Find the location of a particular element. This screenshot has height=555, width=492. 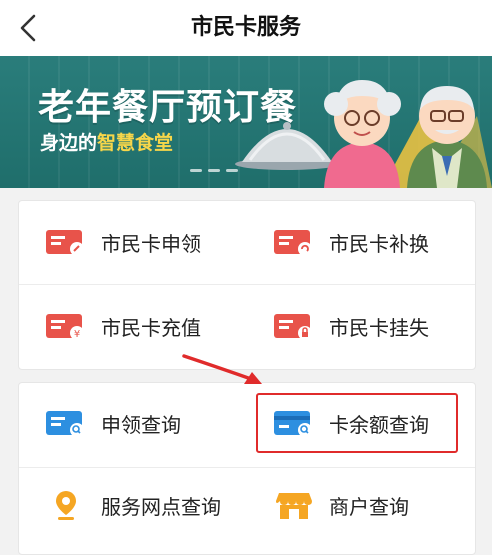

card-lock-label: 市民卡挂失 is located at coordinates (379, 327).